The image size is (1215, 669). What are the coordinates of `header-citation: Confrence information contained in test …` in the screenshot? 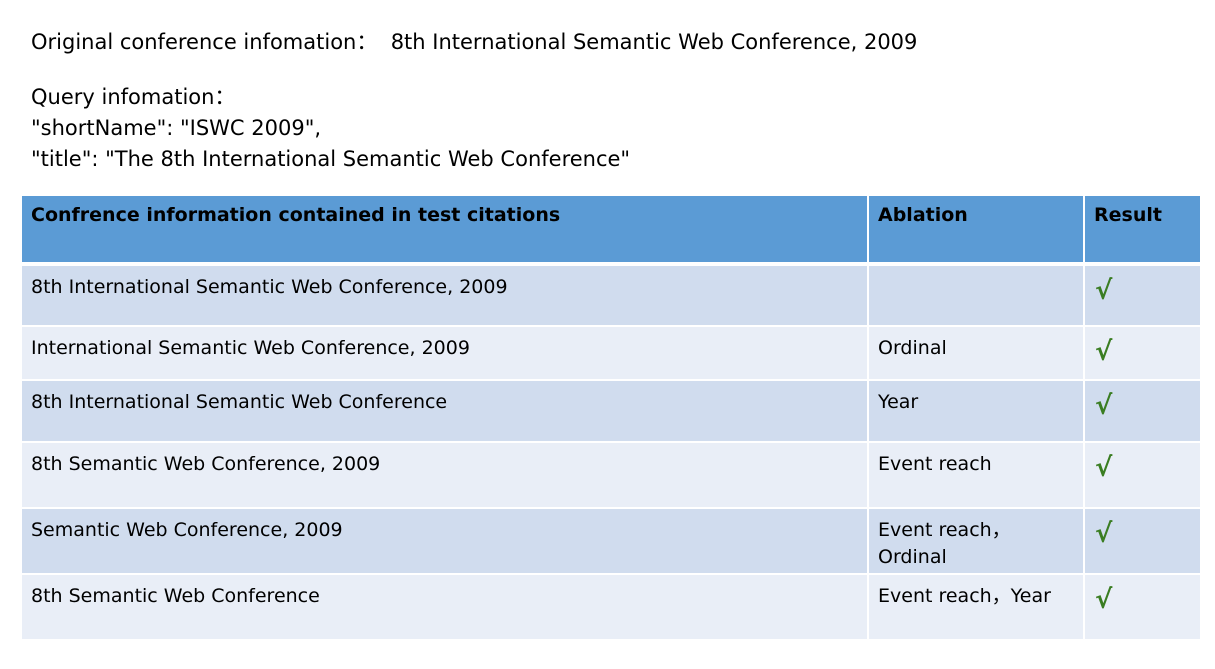 It's located at (445, 231).